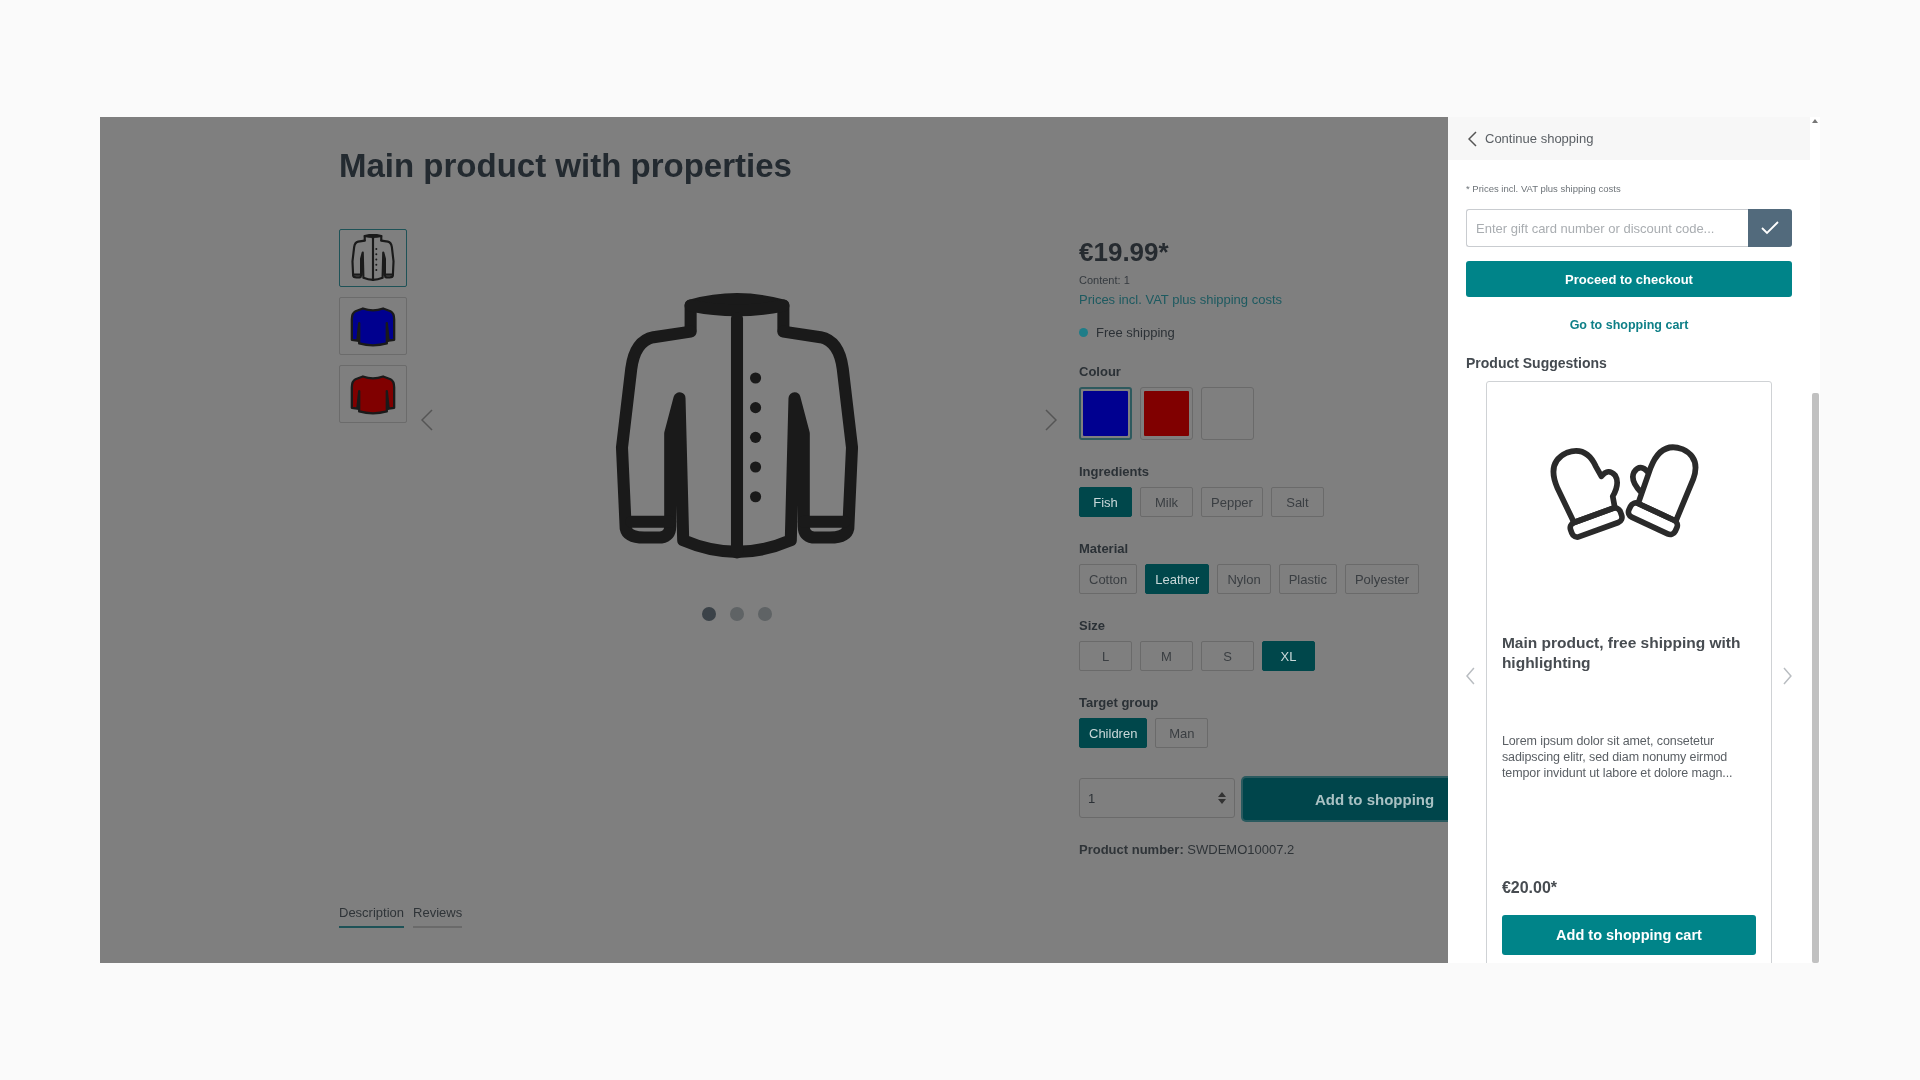 The height and width of the screenshot is (1080, 1920). Describe the element at coordinates (1100, 371) in the screenshot. I see `option-label: Colour` at that location.